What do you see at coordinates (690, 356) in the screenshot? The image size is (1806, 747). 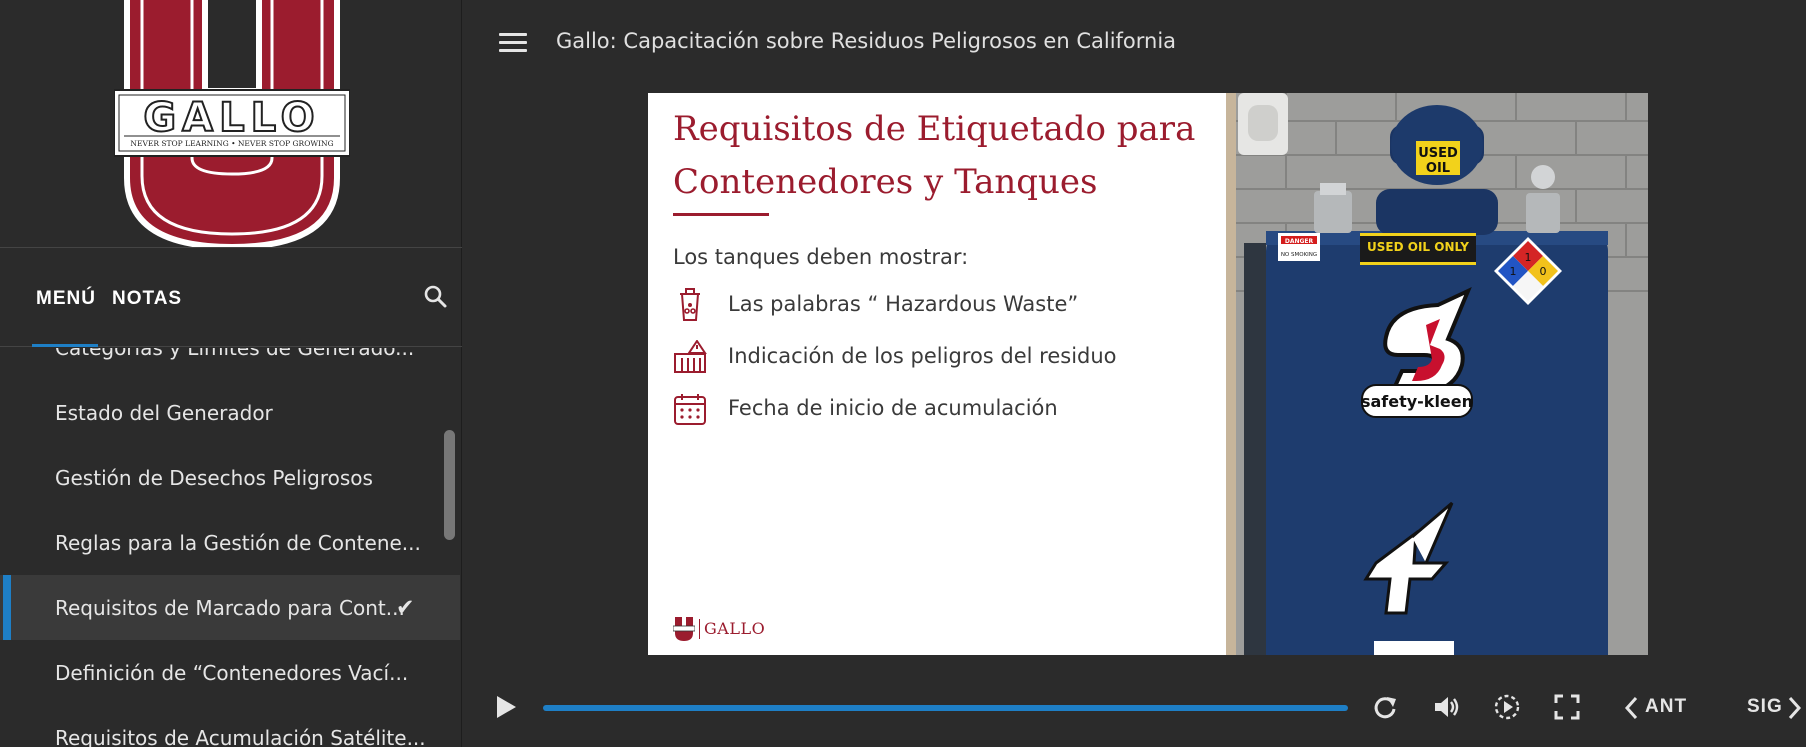 I see `hazard-warning-icon` at bounding box center [690, 356].